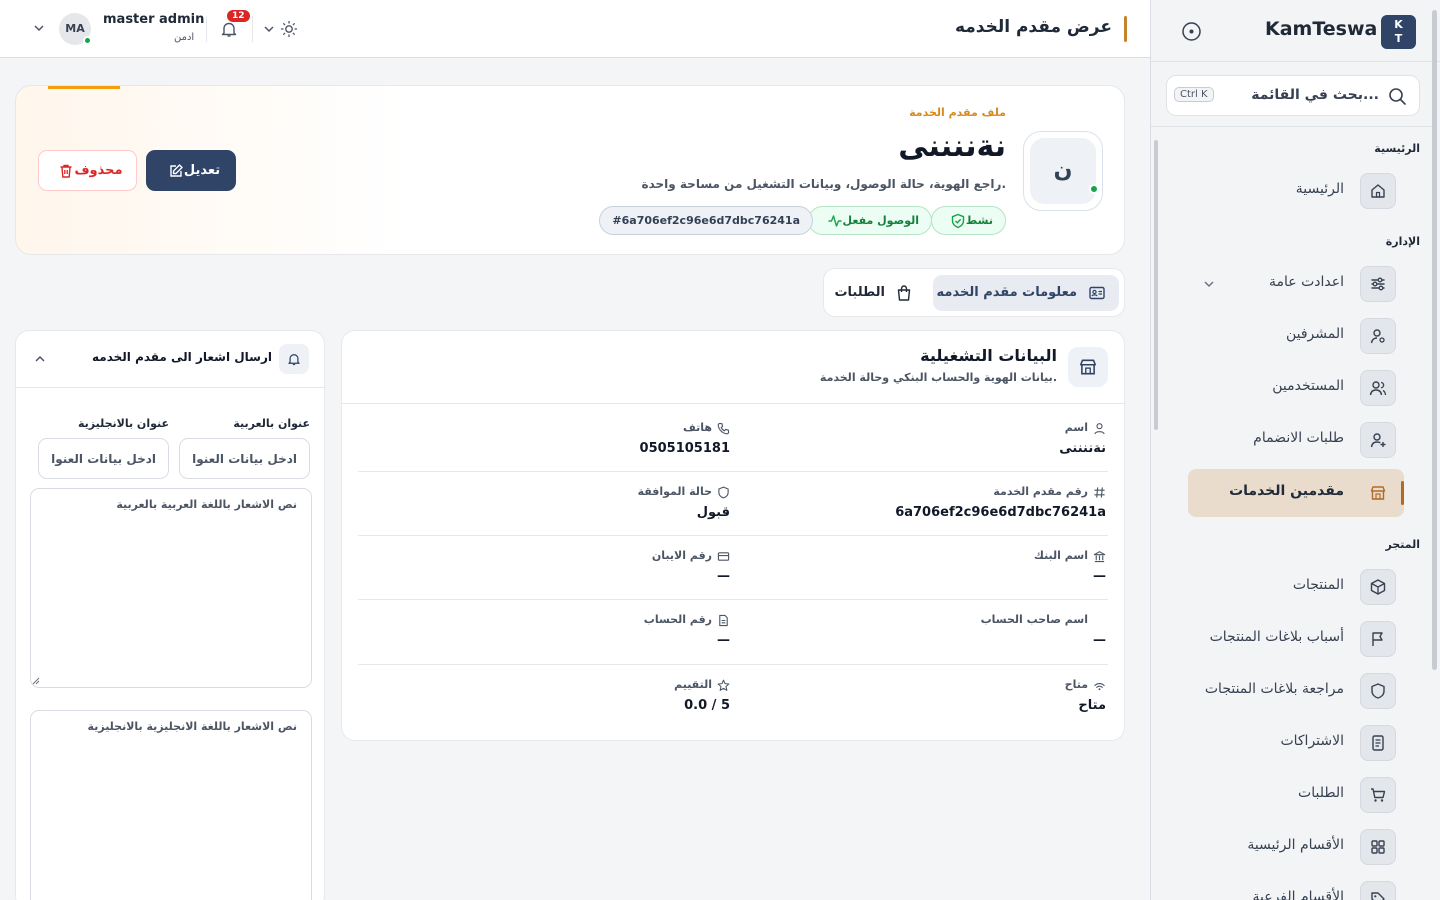 The image size is (1440, 900). Describe the element at coordinates (1298, 894) in the screenshot. I see `sidebar-item-label: الأقسام الفرعية` at that location.